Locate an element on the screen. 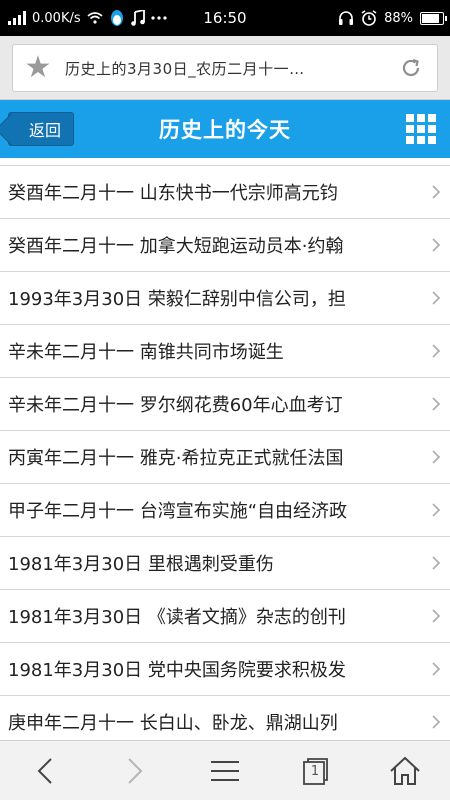  tab-count: 1 is located at coordinates (315, 771).